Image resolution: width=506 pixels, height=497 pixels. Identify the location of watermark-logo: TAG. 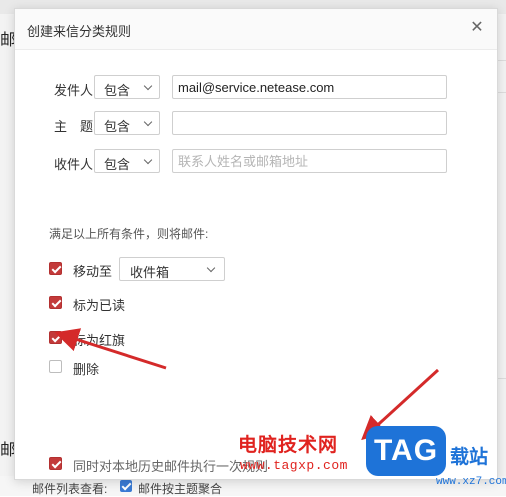
(406, 451).